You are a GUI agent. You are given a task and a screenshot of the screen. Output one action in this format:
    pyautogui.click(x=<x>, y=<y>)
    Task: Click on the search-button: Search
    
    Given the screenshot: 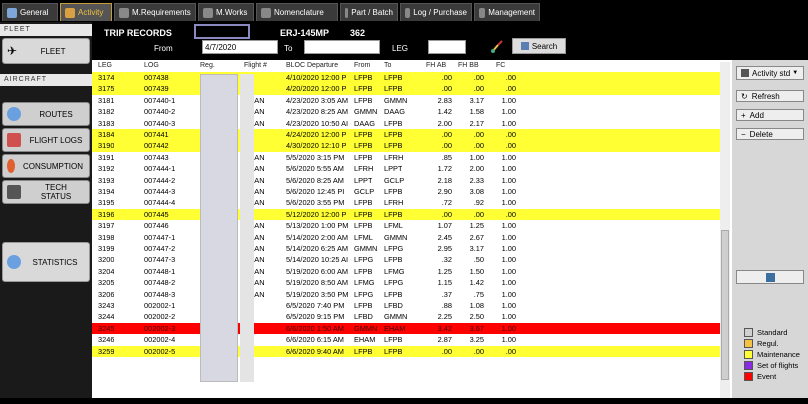 What is the action you would take?
    pyautogui.click(x=539, y=46)
    